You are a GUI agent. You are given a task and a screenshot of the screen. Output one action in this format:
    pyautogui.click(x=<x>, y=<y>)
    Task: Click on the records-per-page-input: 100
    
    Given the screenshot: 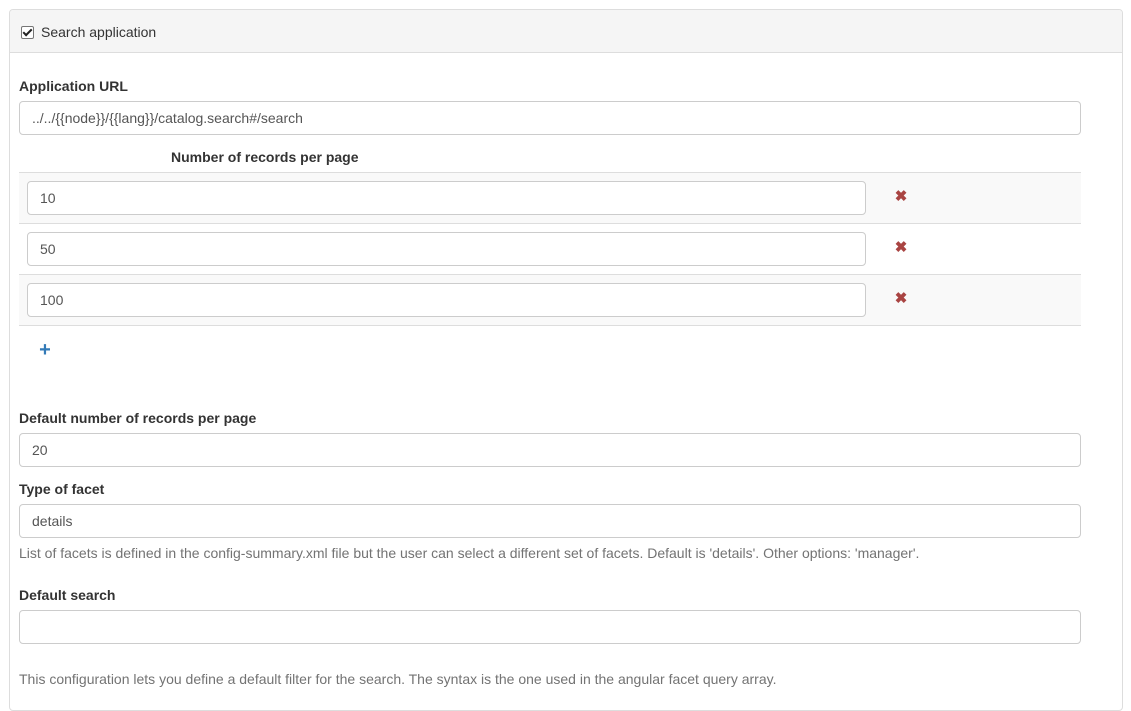 What is the action you would take?
    pyautogui.click(x=446, y=300)
    